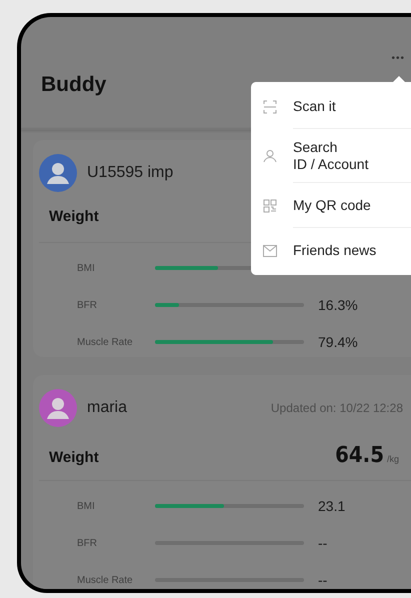 This screenshot has height=598, width=411. I want to click on menu-item: My QR code, so click(331, 205).